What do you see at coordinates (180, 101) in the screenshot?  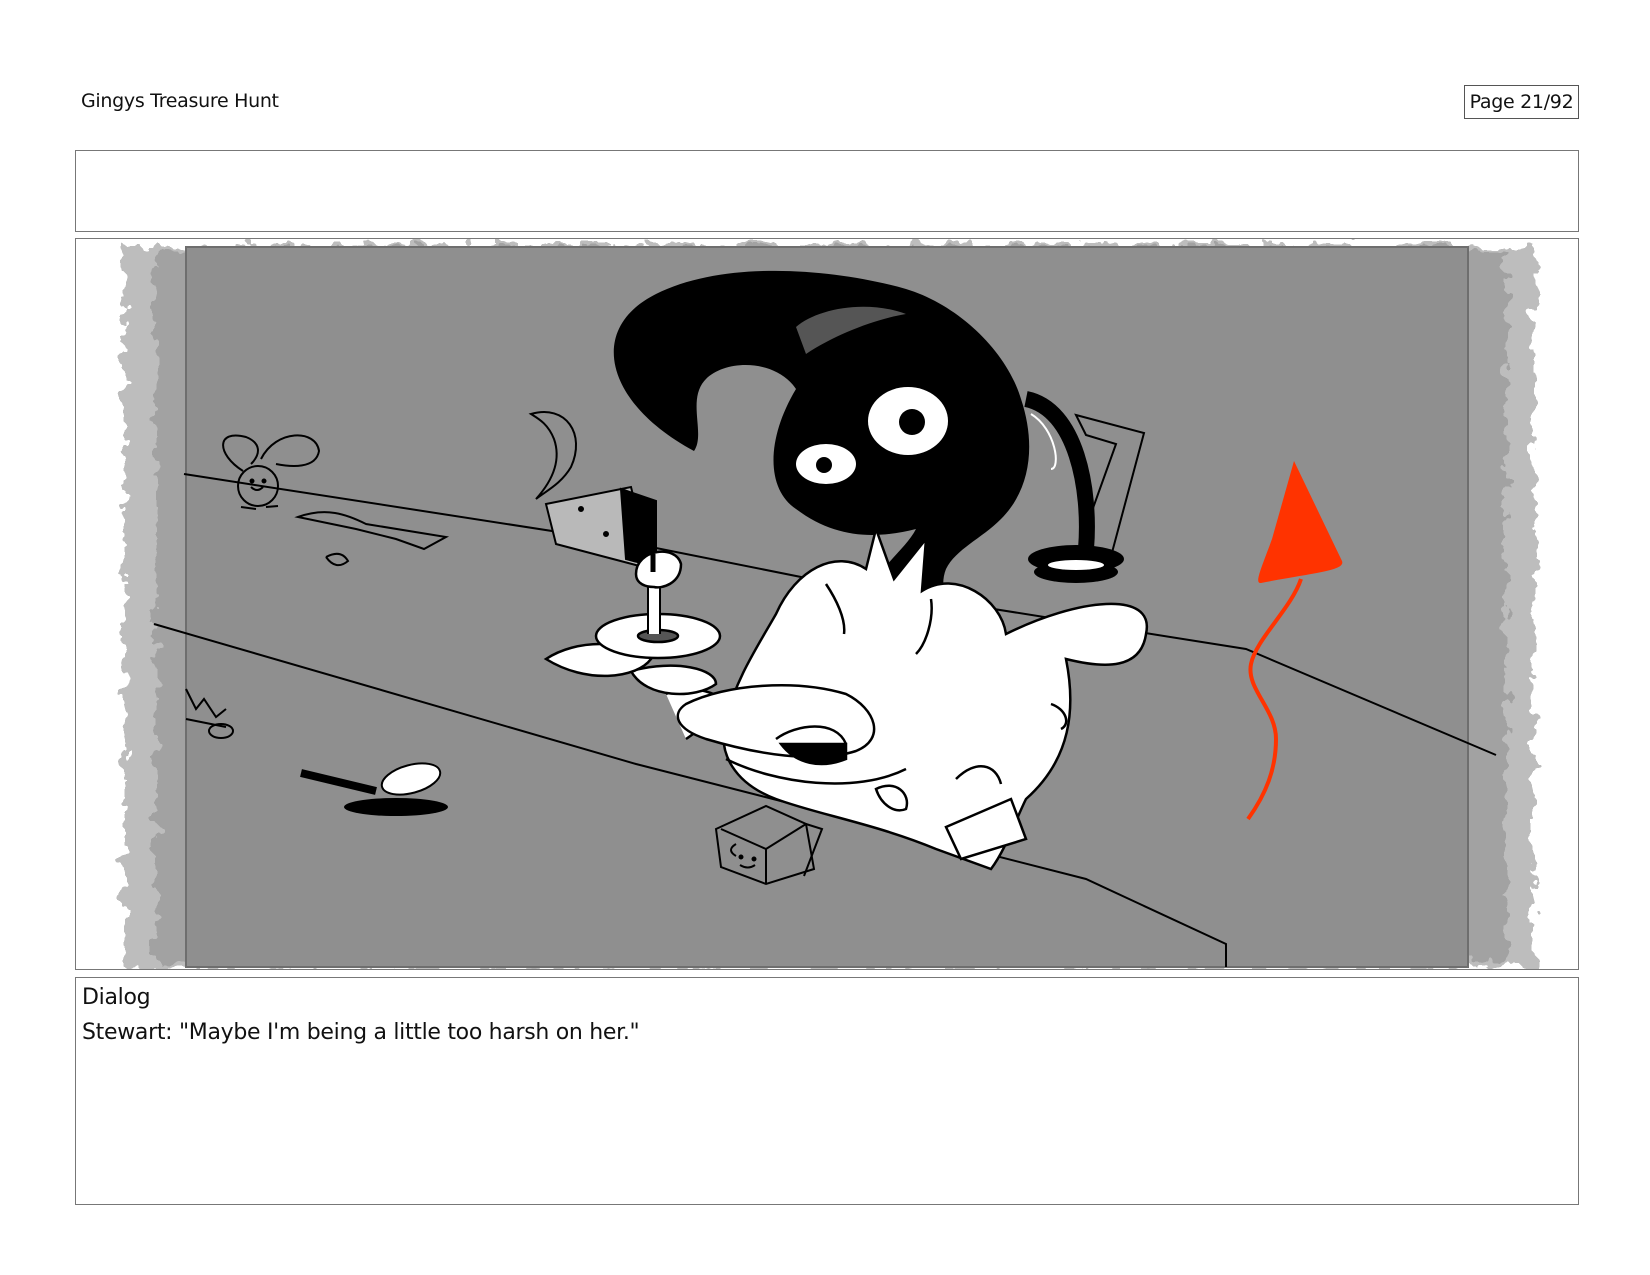 I see `document-title: Gingys Treasure Hunt` at bounding box center [180, 101].